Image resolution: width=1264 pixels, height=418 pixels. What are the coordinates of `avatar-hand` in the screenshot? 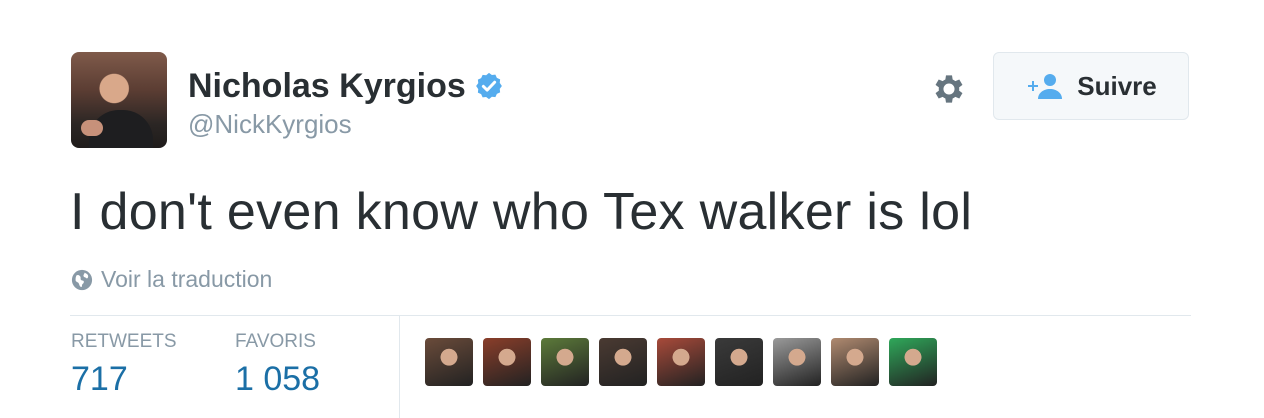 It's located at (92, 128).